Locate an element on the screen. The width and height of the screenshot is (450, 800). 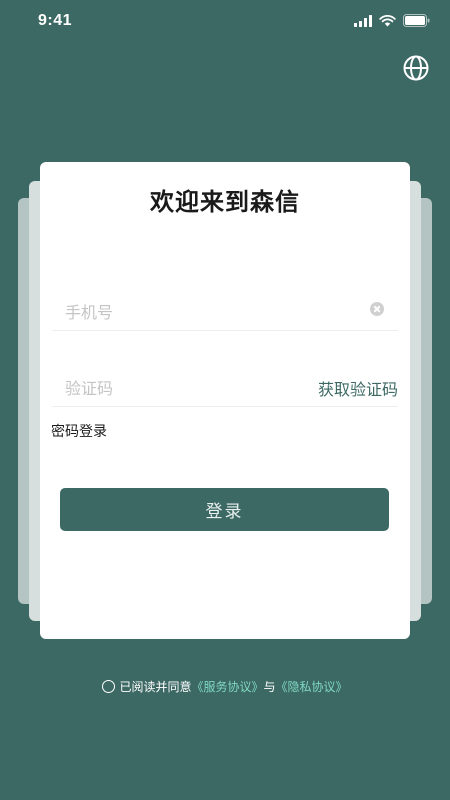
wifi-icon is located at coordinates (387, 20).